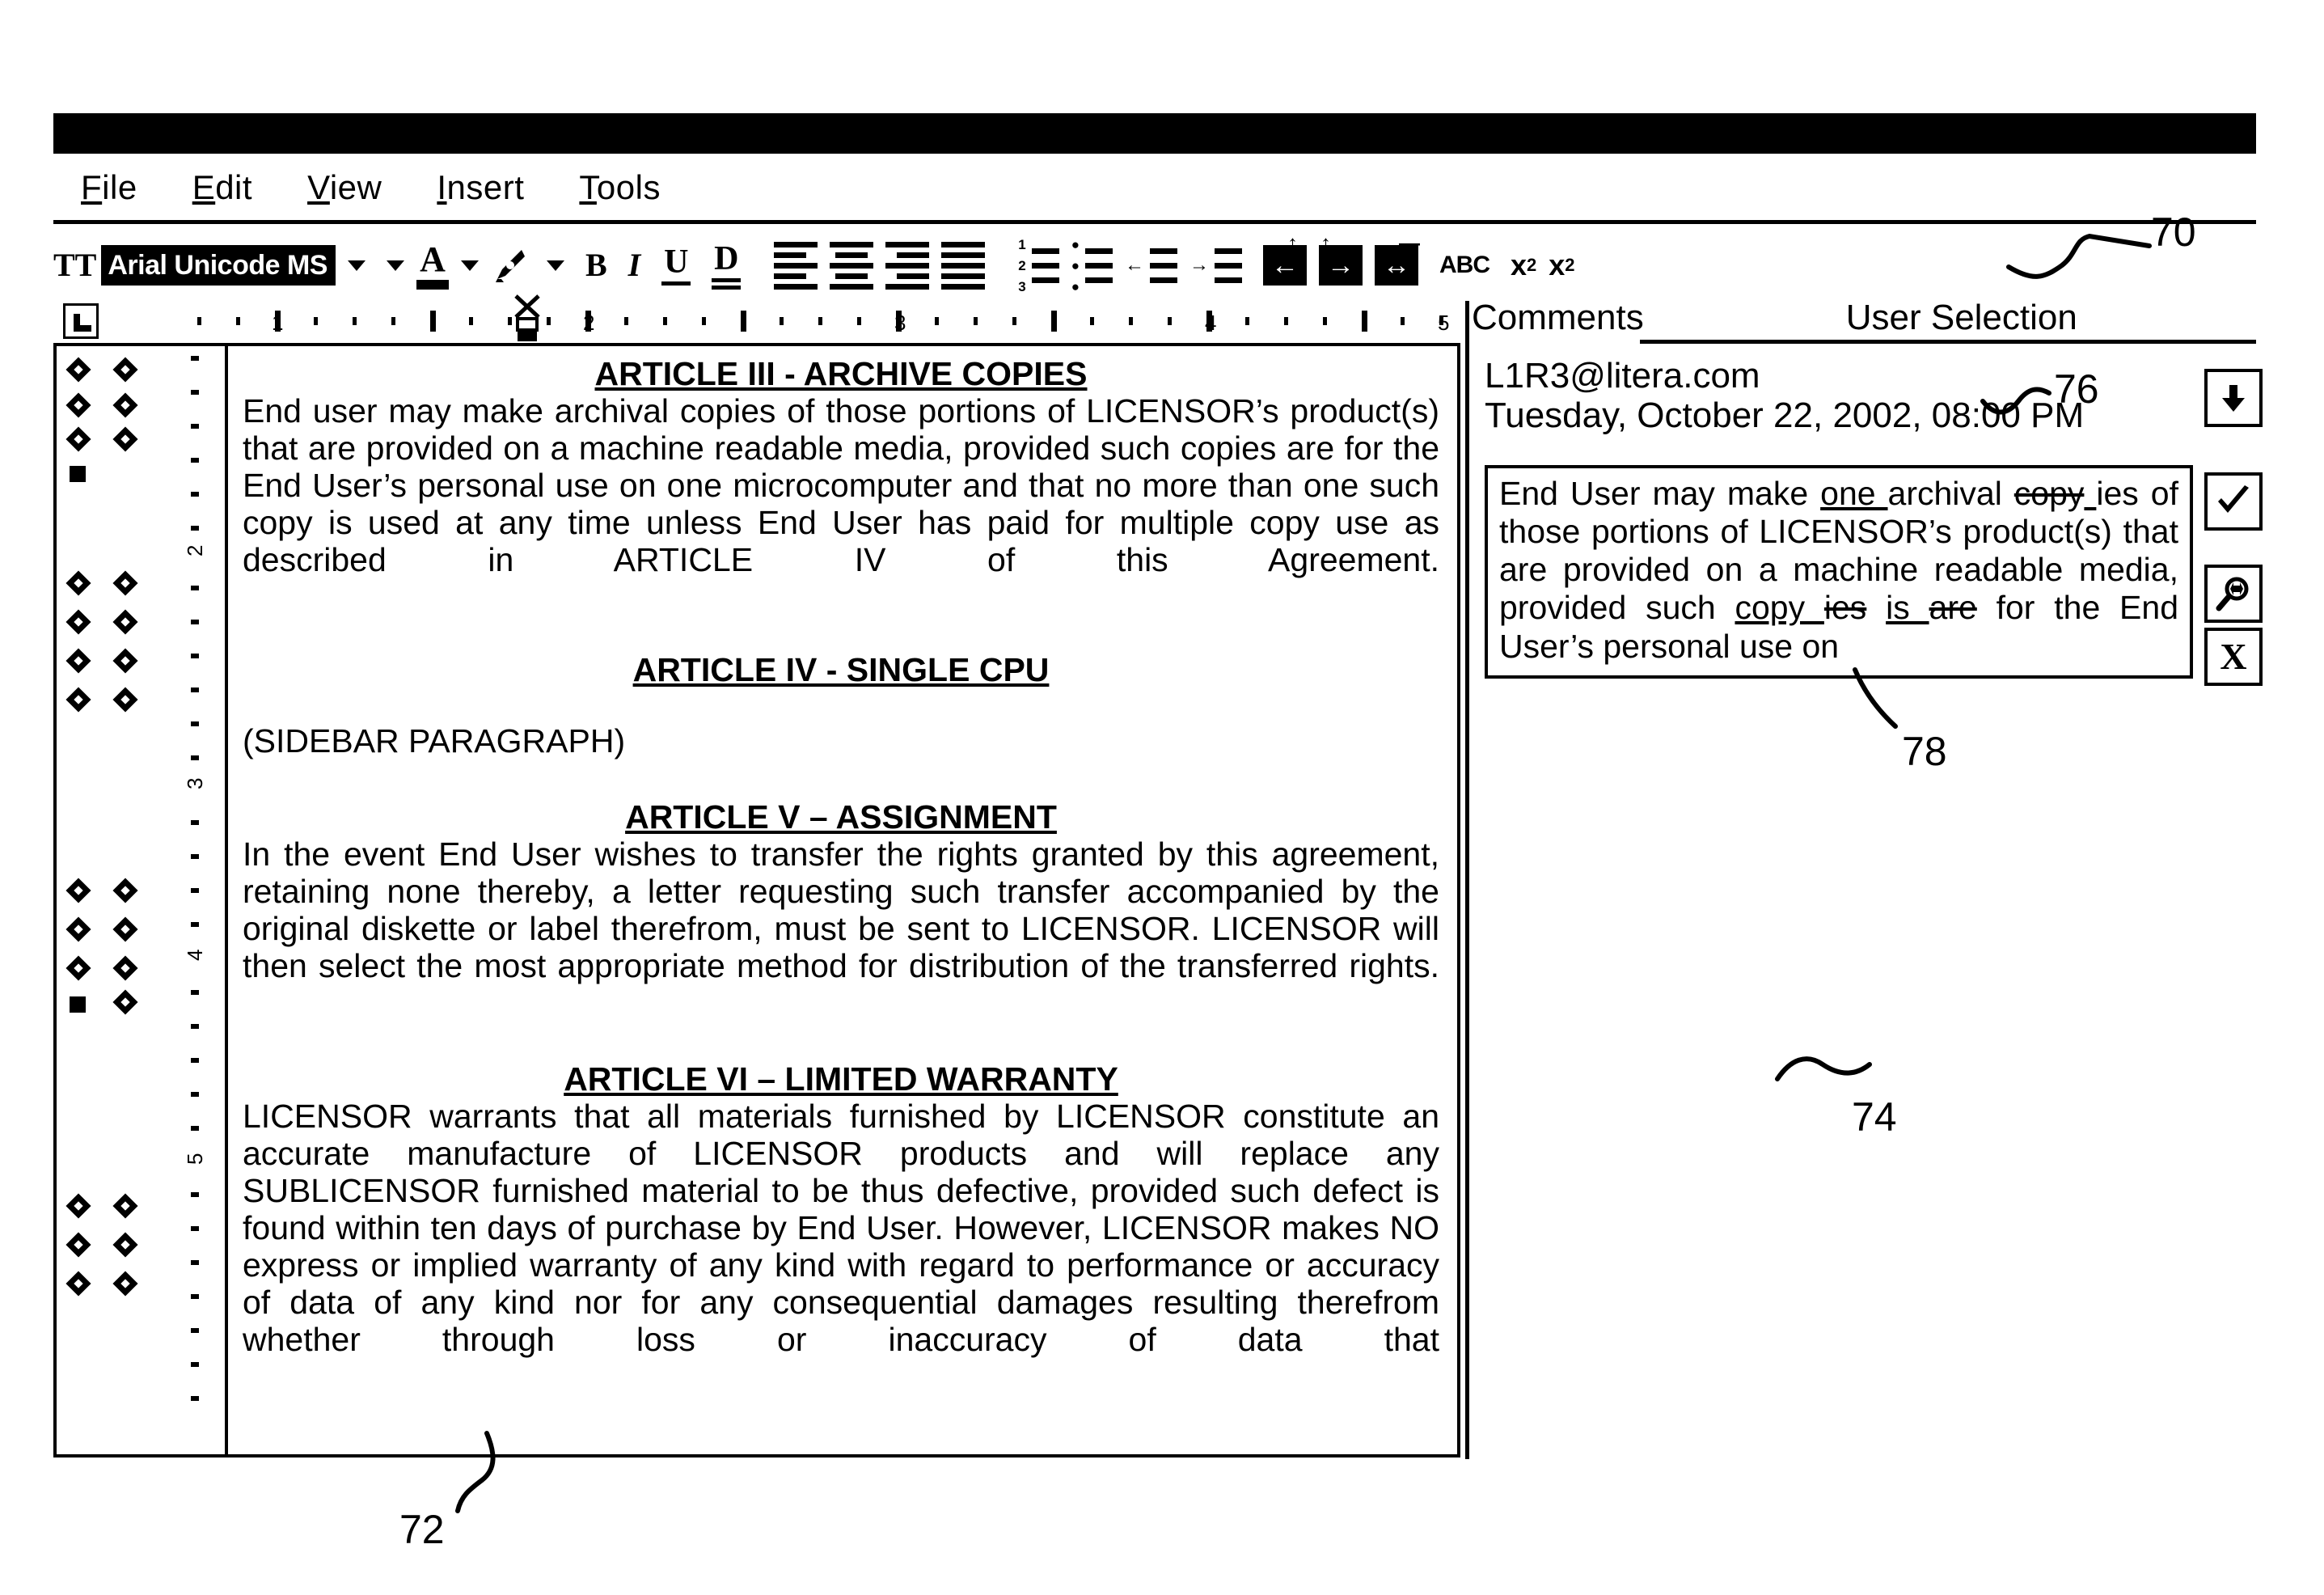 The image size is (2324, 1595). Describe the element at coordinates (355, 187) in the screenshot. I see `menu-rest-view: iew` at that location.